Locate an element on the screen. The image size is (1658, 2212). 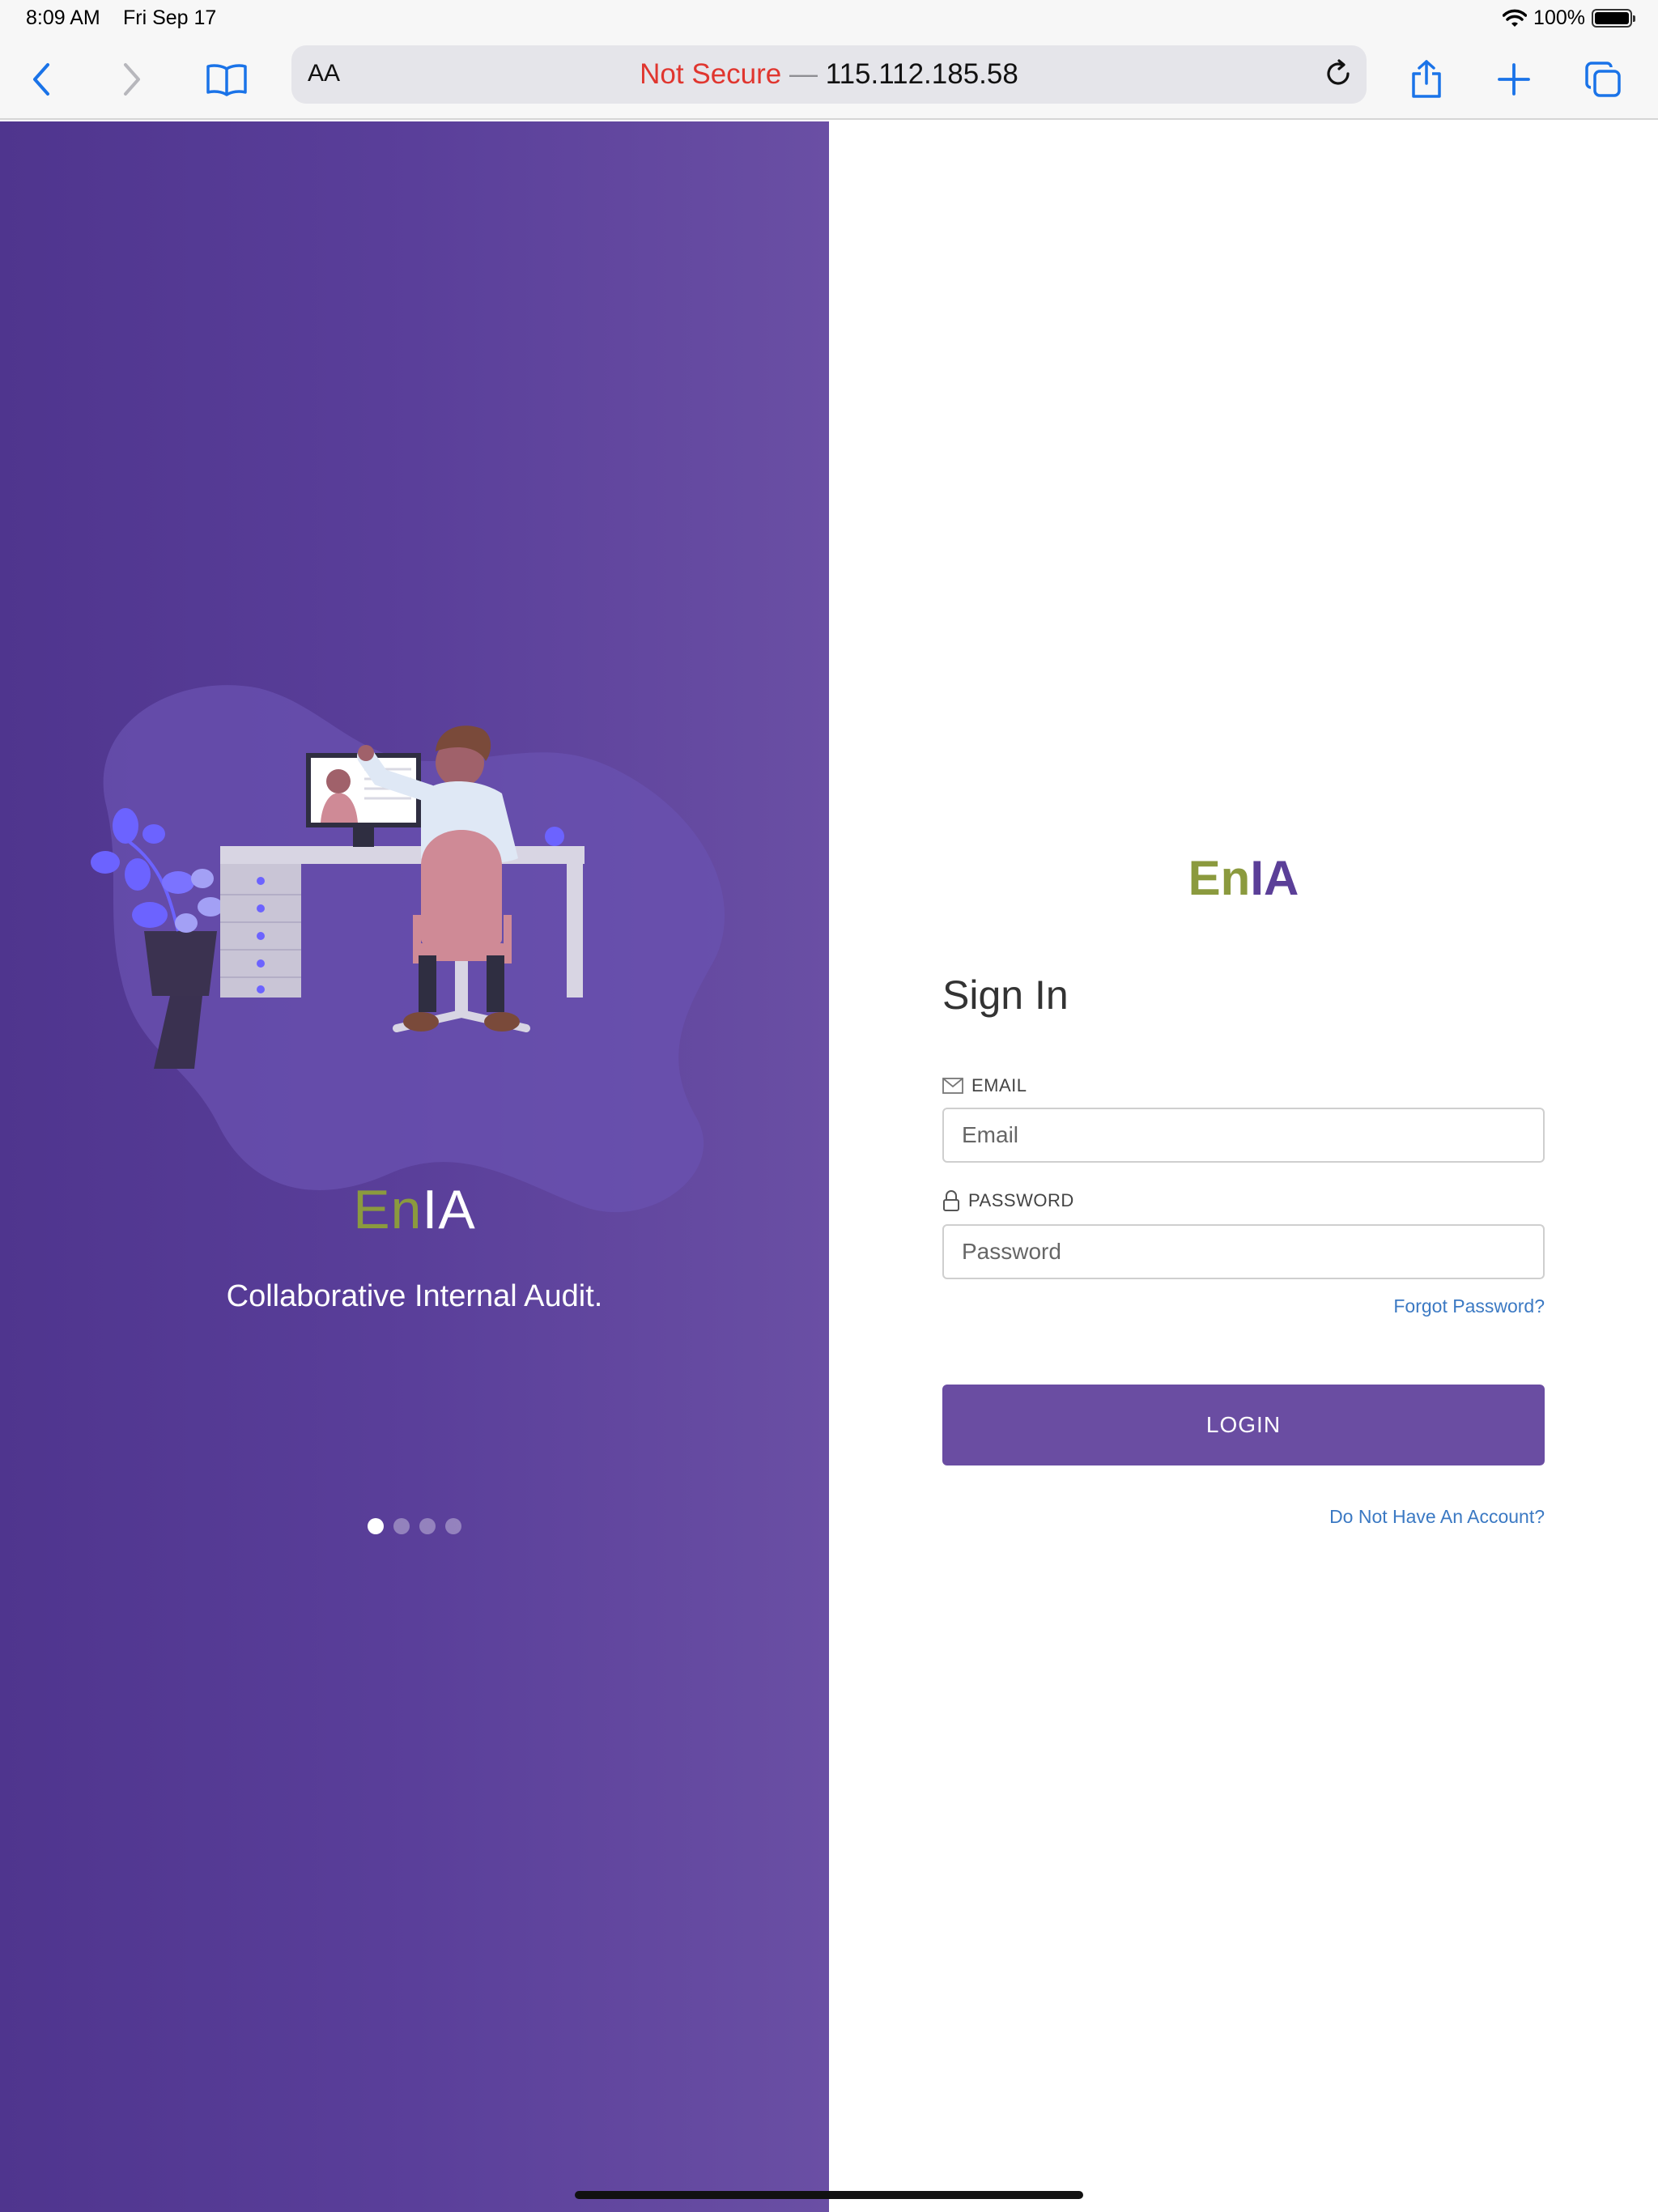
url-display: Not Secure — 115.112.185.58 is located at coordinates (829, 75).